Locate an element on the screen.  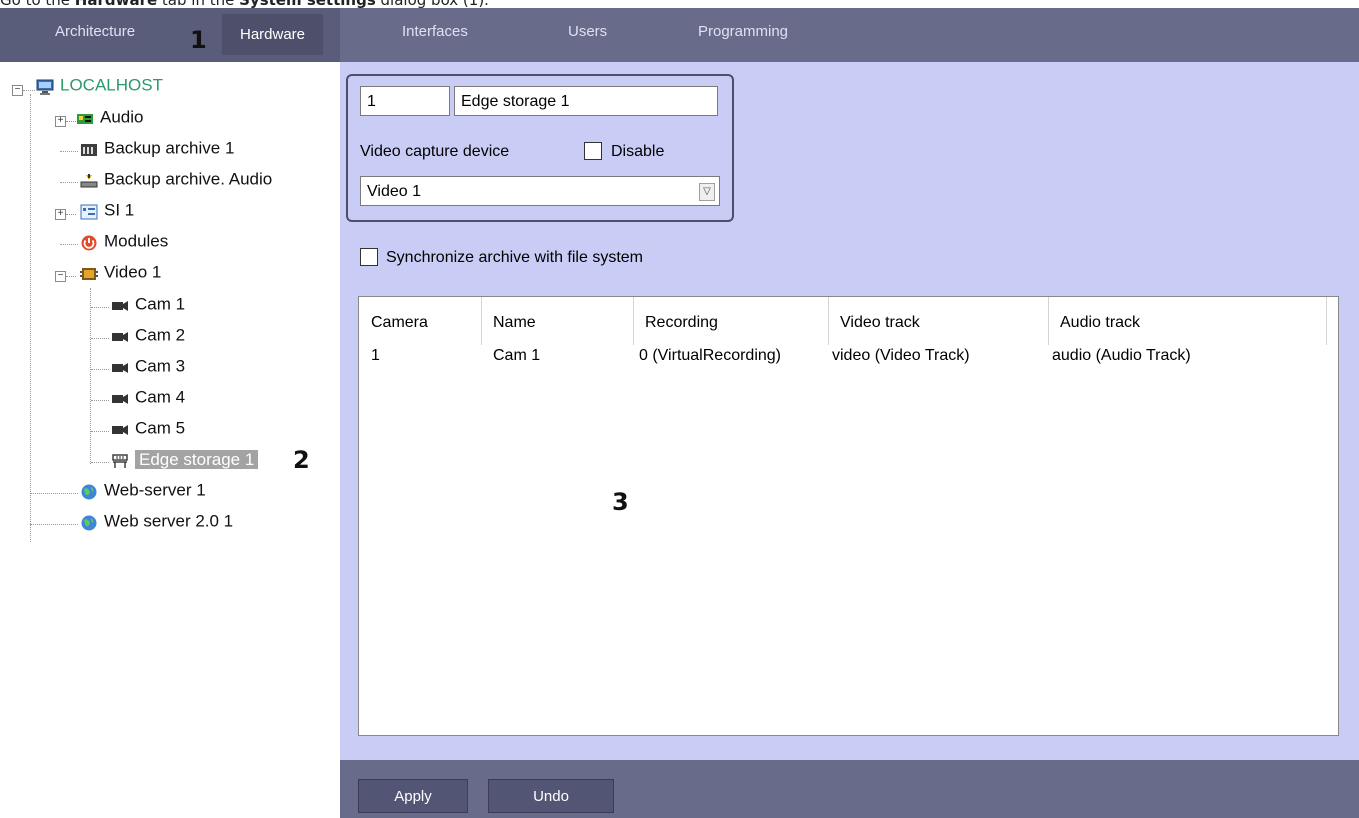
column-header-name: Name is located at coordinates (557, 321).